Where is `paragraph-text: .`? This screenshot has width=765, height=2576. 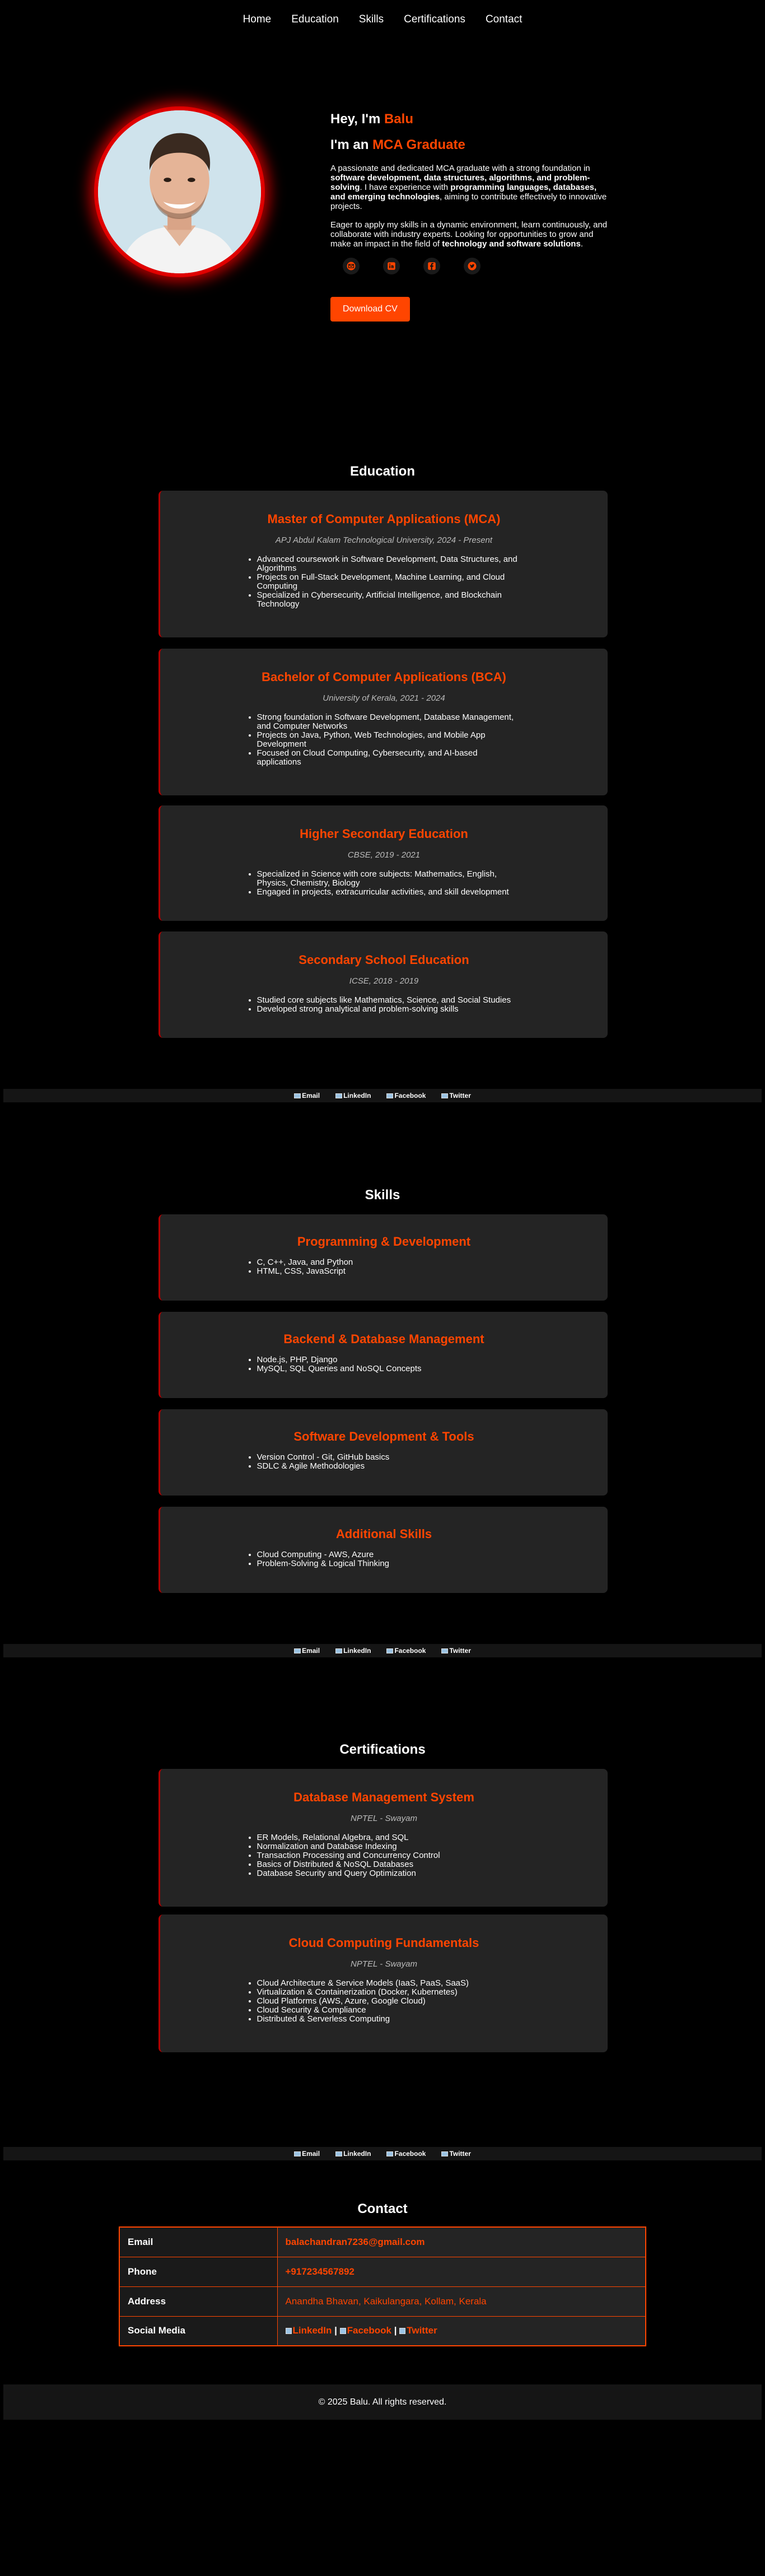
paragraph-text: . is located at coordinates (581, 244).